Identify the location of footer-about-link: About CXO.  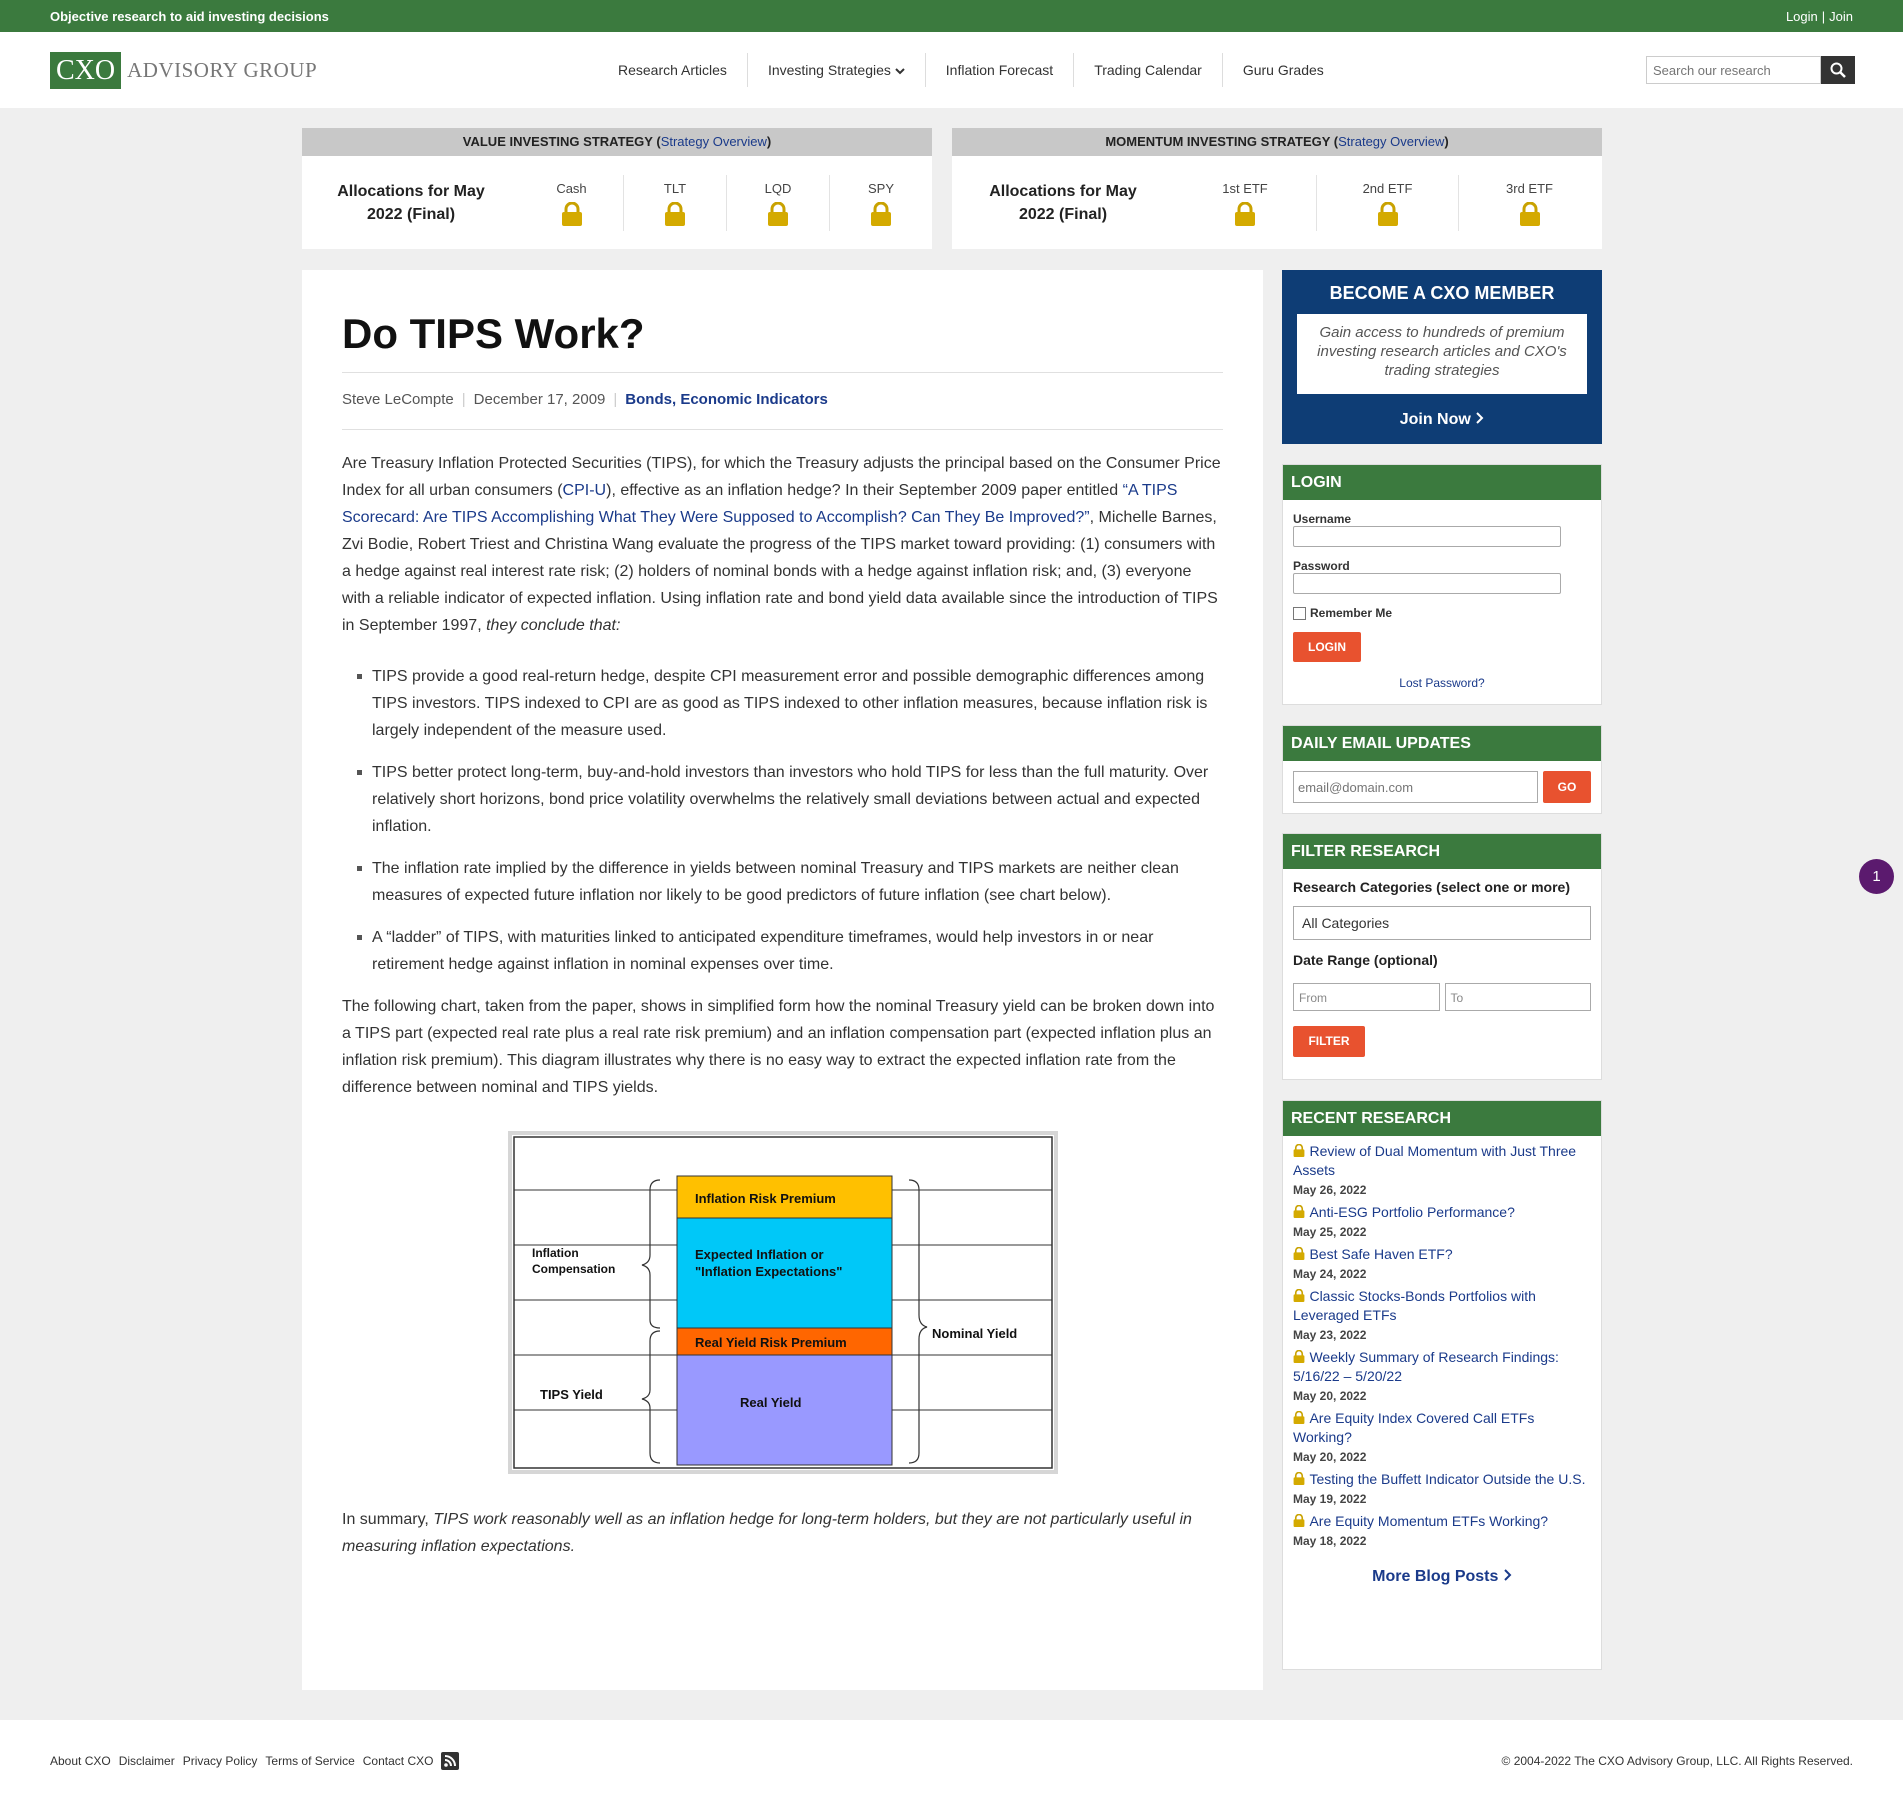
(80, 1761).